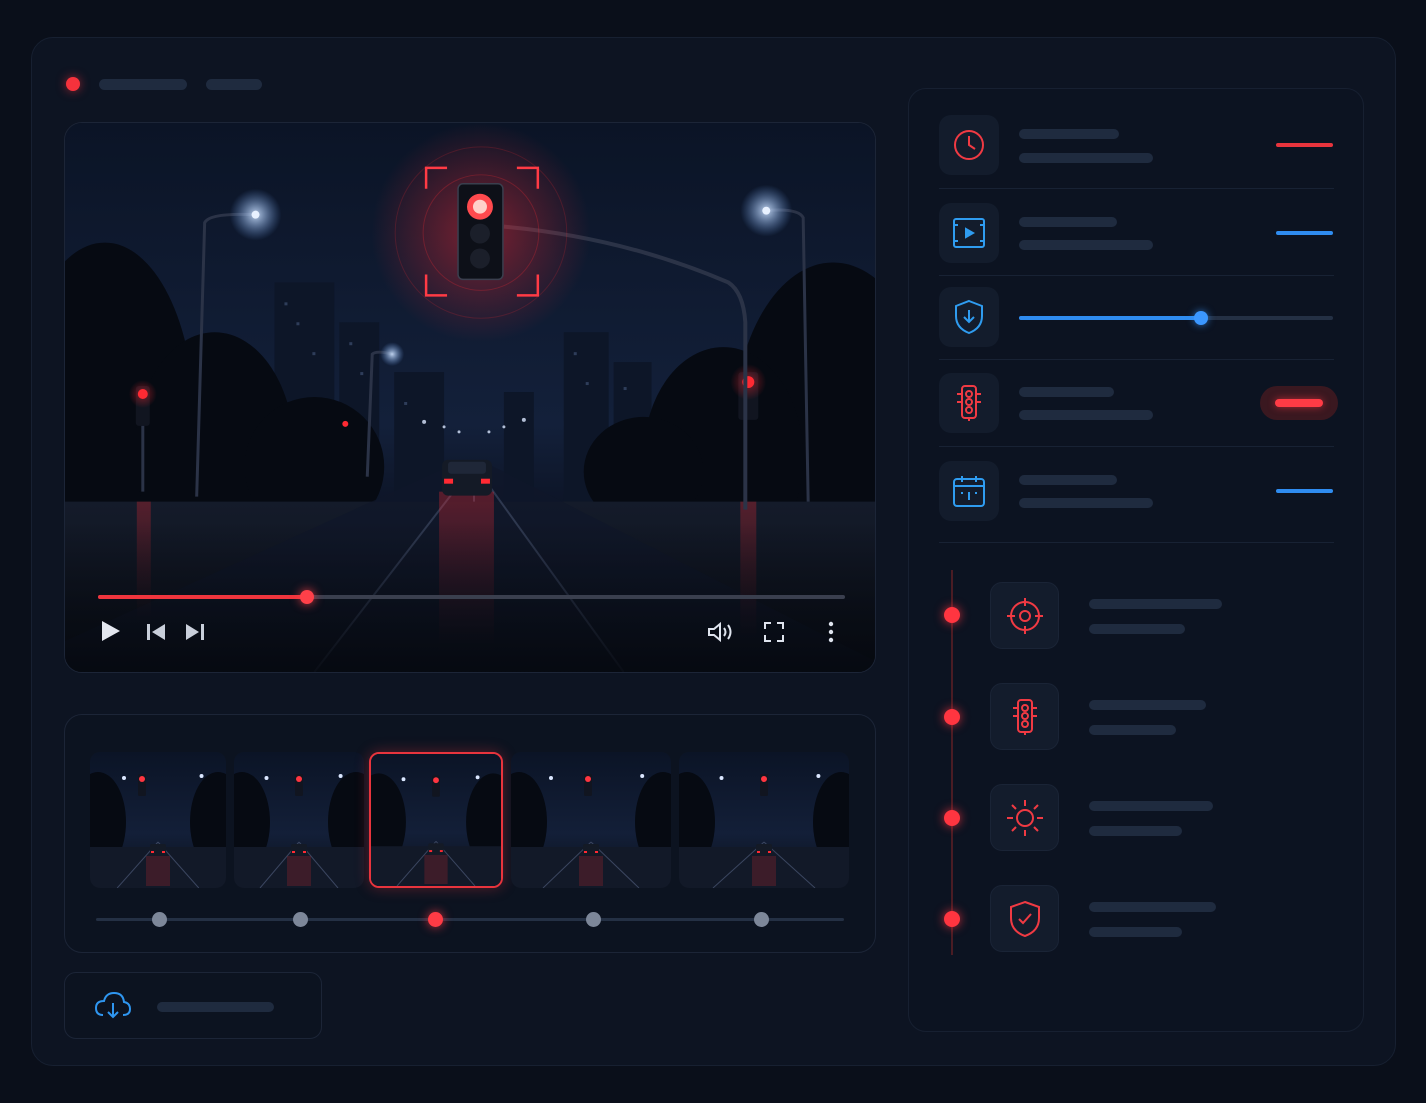  Describe the element at coordinates (969, 233) in the screenshot. I see `video-frame-icon` at that location.